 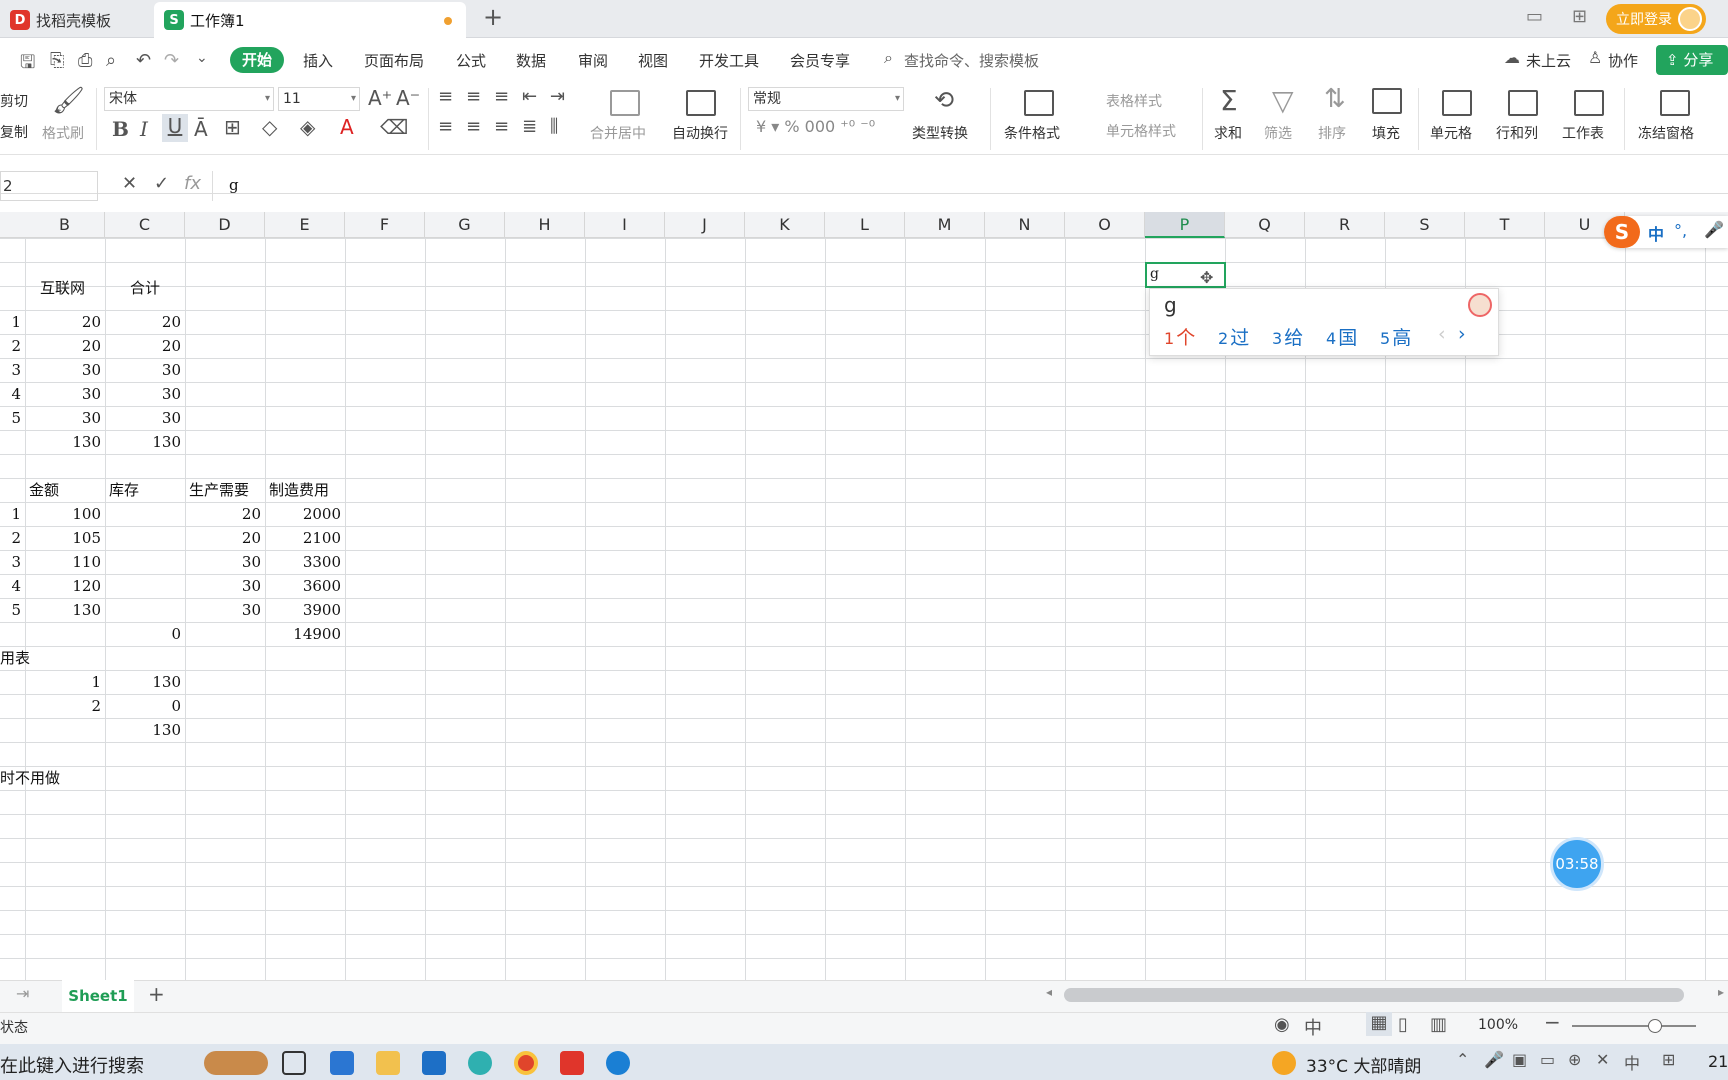 I want to click on normal-view-icon: ▦, so click(x=1379, y=1024).